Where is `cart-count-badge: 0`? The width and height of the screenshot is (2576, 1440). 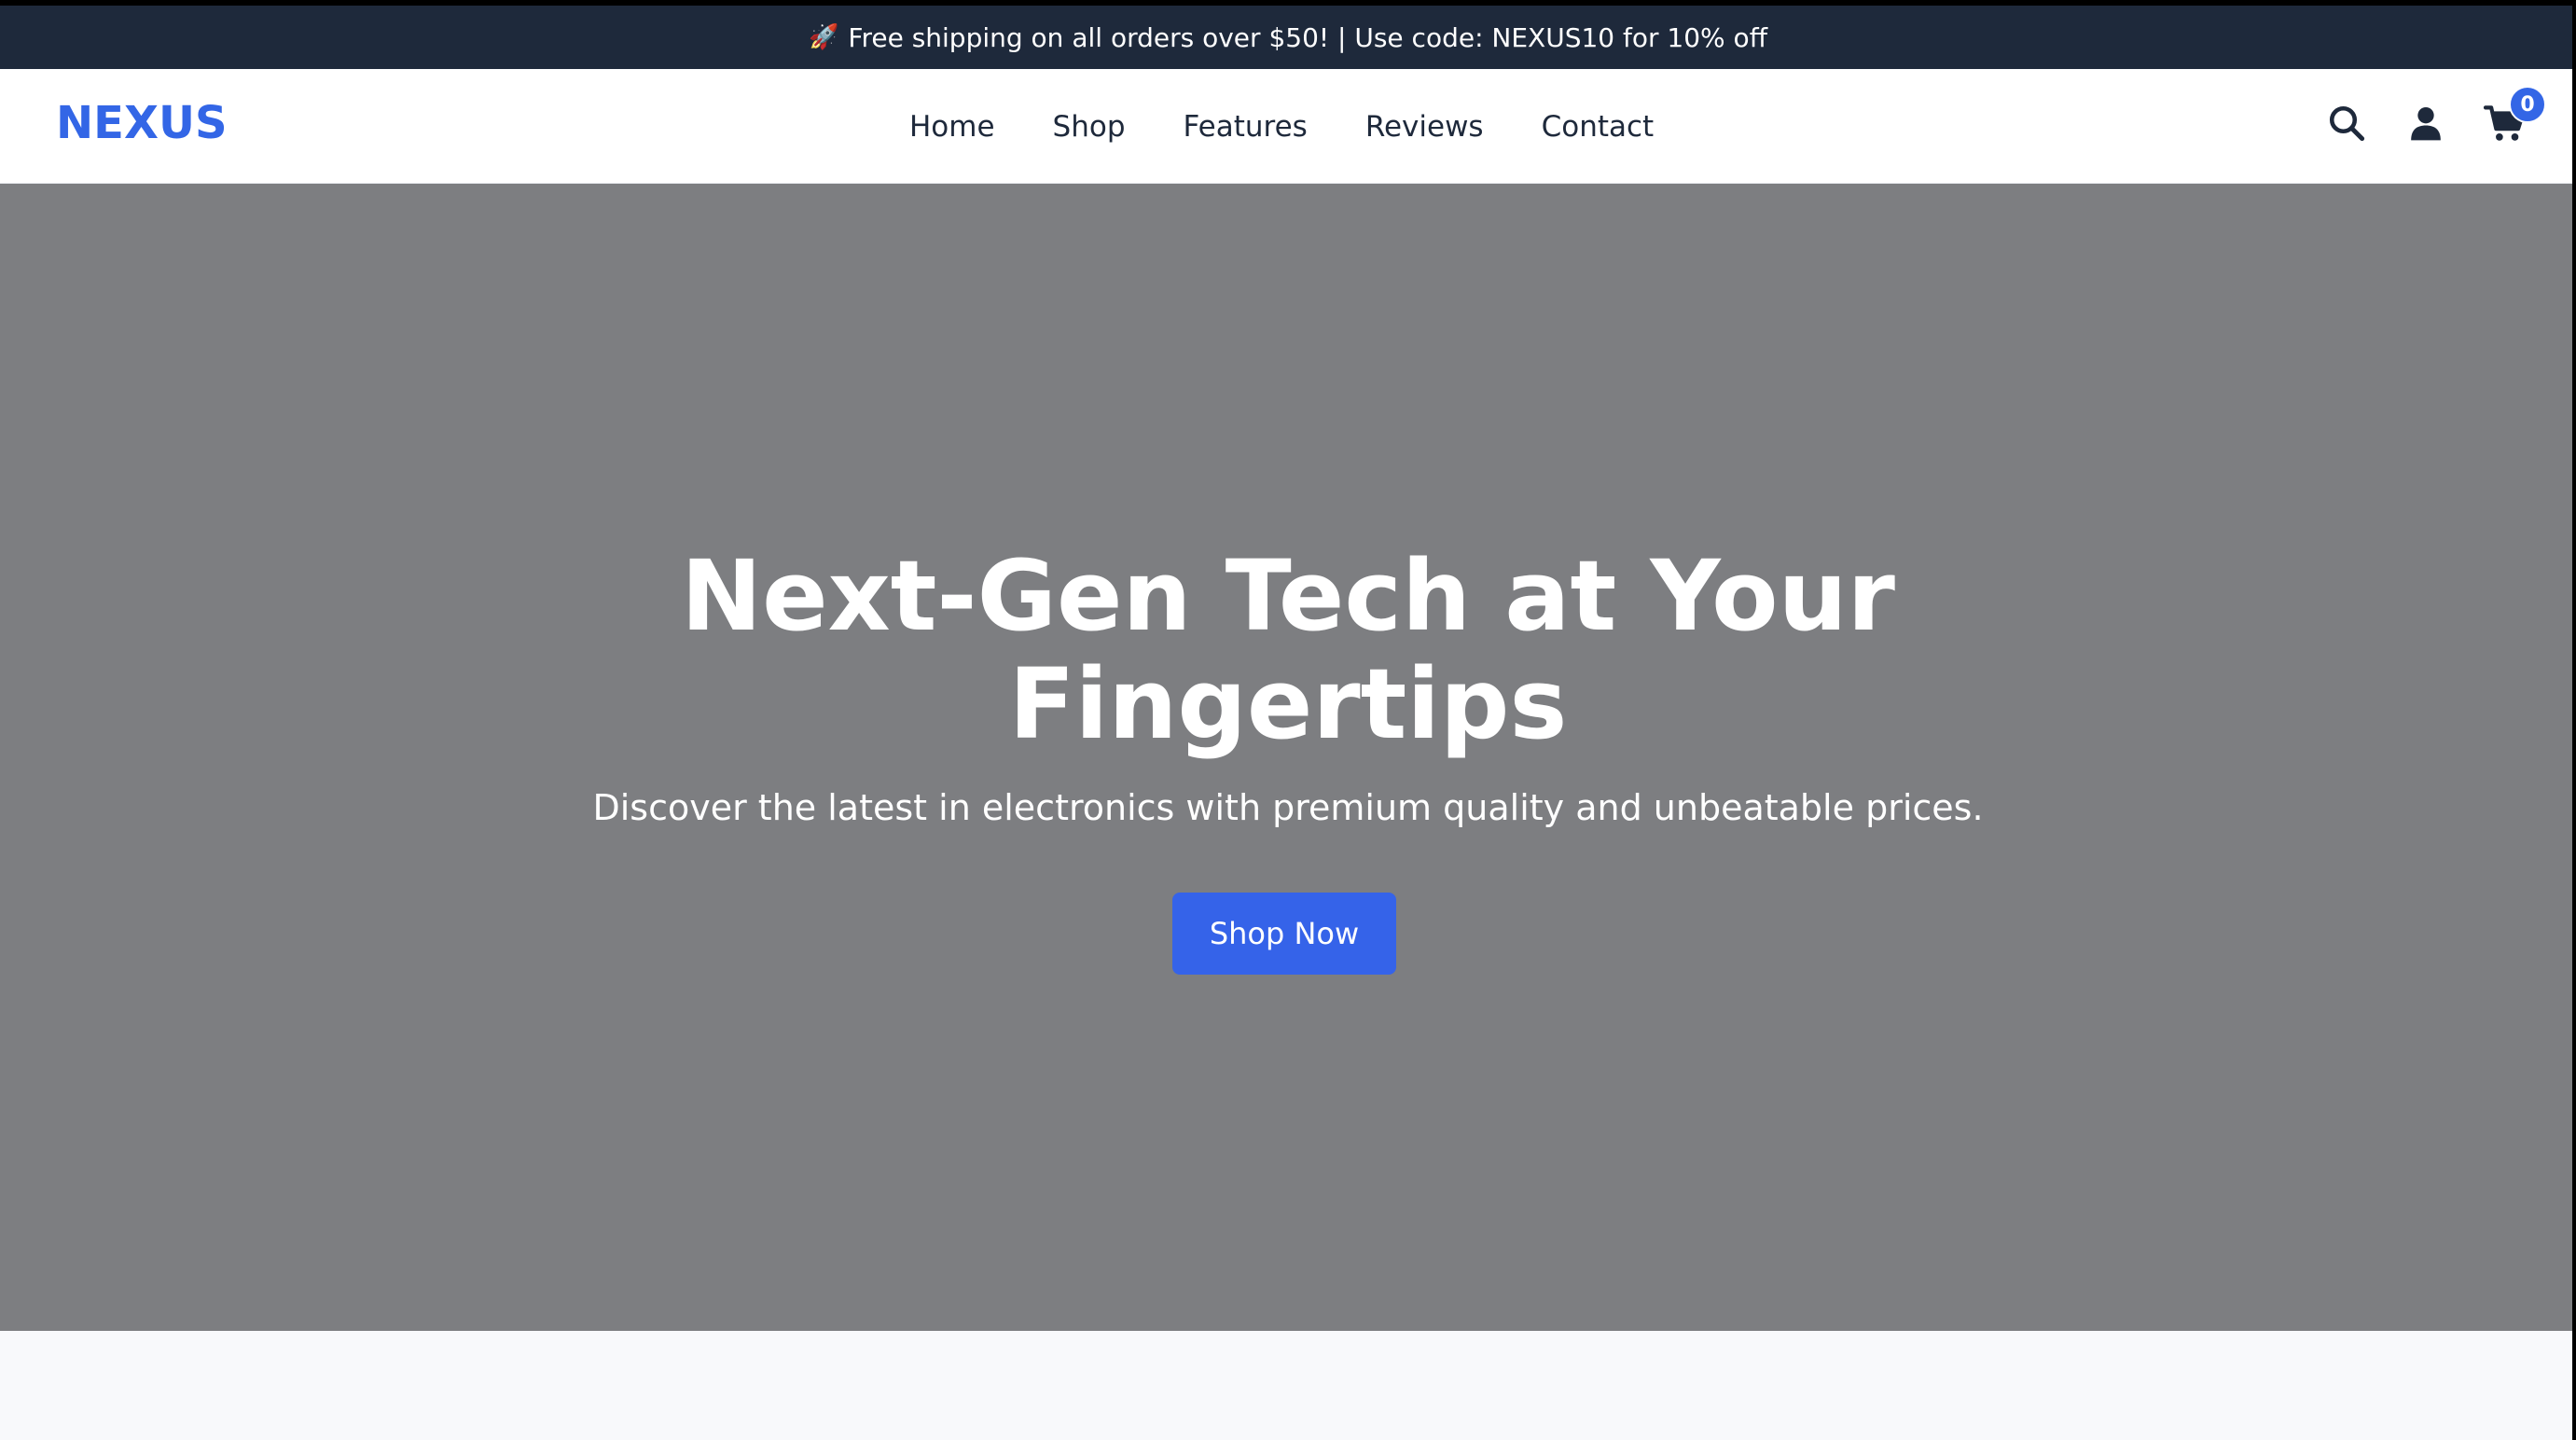
cart-count-badge: 0 is located at coordinates (2527, 104).